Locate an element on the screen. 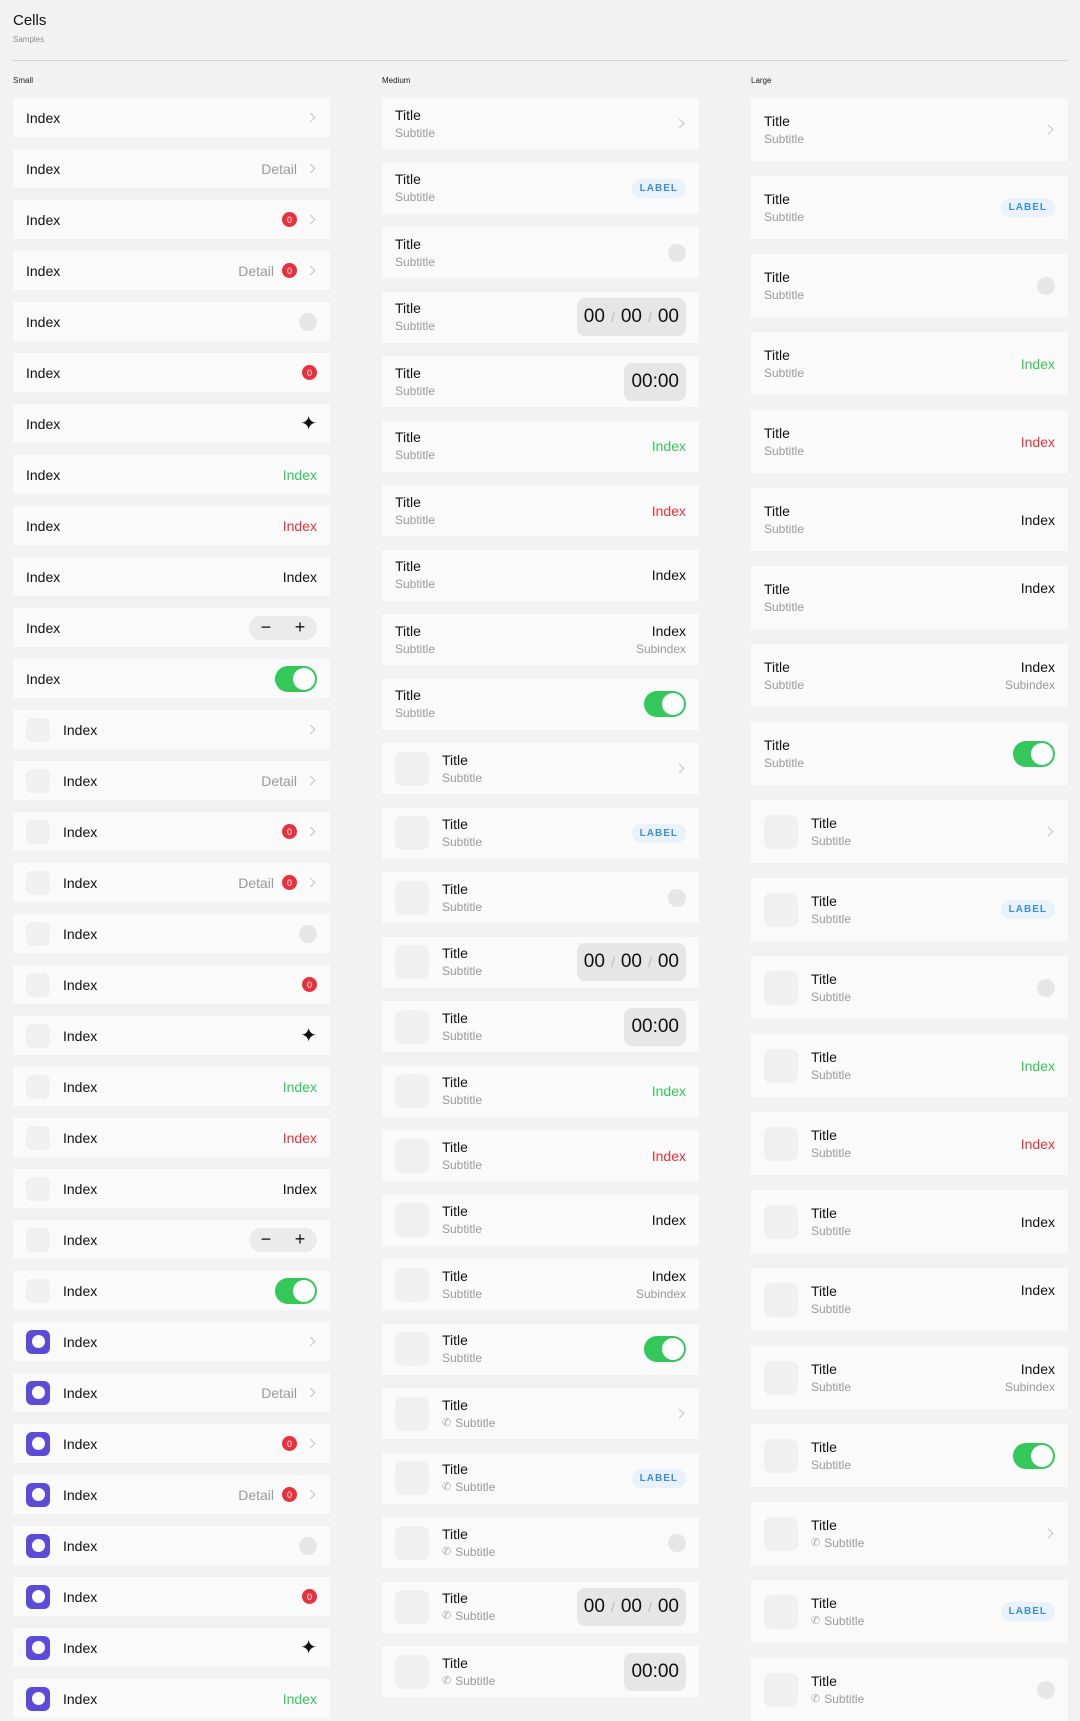 This screenshot has height=1721, width=1080. cell-medium: Title ✆ Subtitle 00 / 00 / 00 is located at coordinates (540, 1607).